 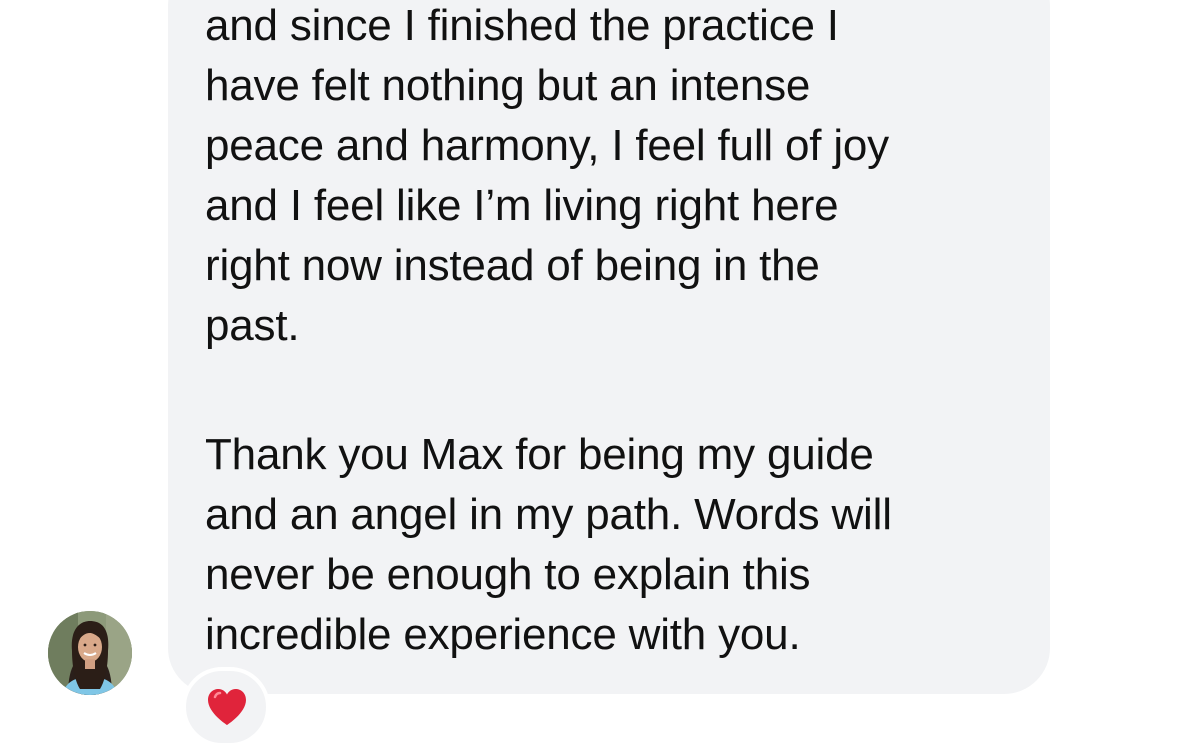 What do you see at coordinates (522, 25) in the screenshot?
I see `message-line: and since I finished the practice I` at bounding box center [522, 25].